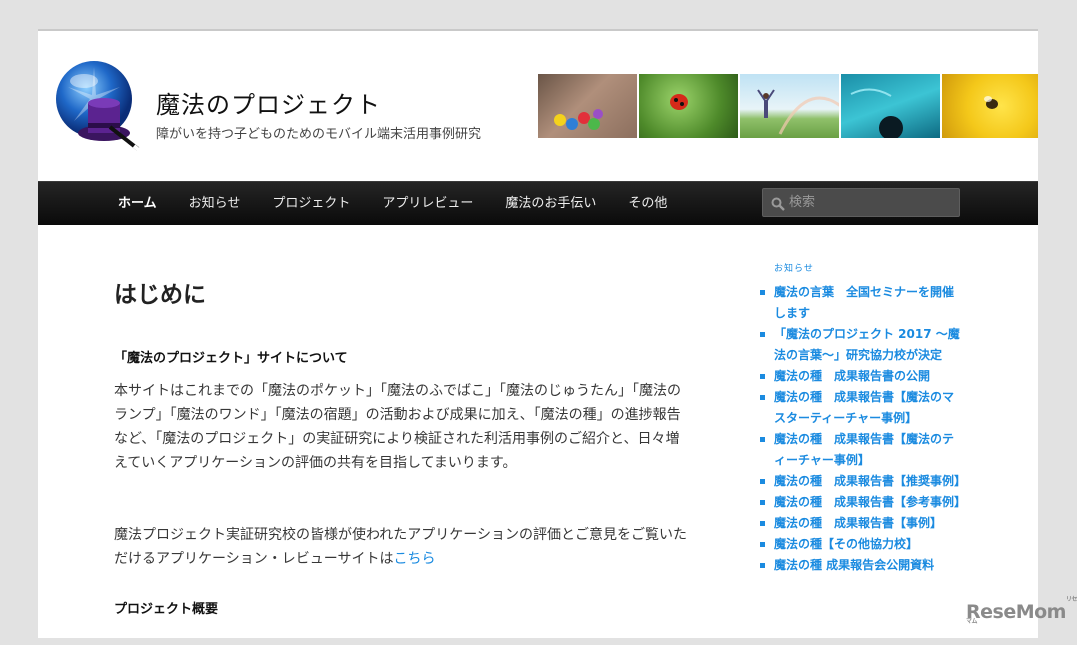 Image resolution: width=1077 pixels, height=645 pixels. Describe the element at coordinates (860, 523) in the screenshot. I see `news-item: 魔法の種 成果報告書【事例】` at that location.